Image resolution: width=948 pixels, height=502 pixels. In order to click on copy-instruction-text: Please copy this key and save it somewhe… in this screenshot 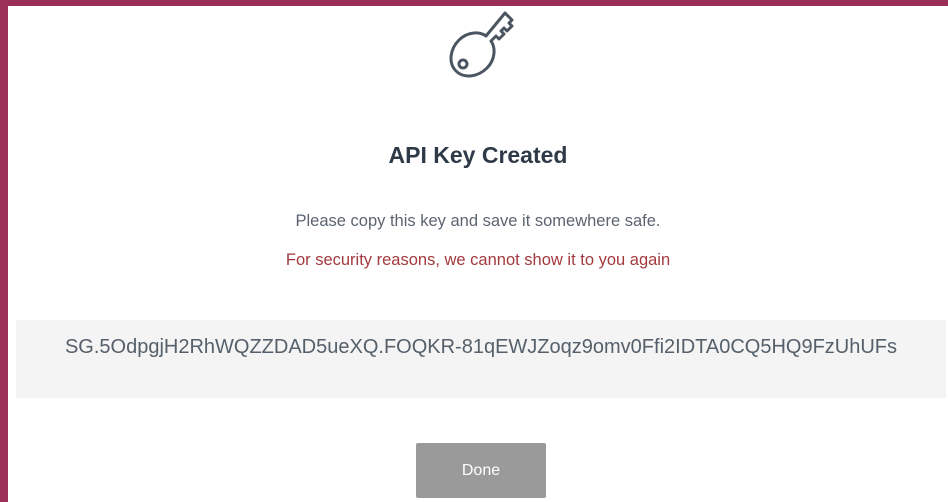, I will do `click(478, 221)`.